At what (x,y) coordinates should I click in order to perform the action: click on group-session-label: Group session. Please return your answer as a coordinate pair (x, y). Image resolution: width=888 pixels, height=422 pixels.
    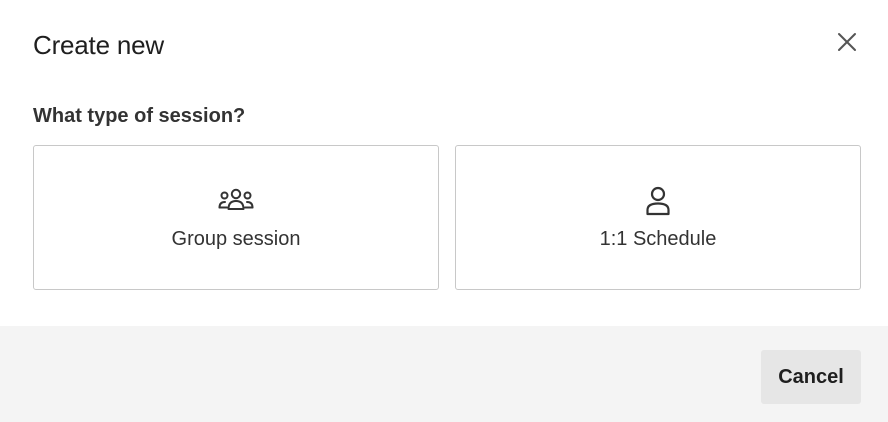
    Looking at the image, I should click on (236, 239).